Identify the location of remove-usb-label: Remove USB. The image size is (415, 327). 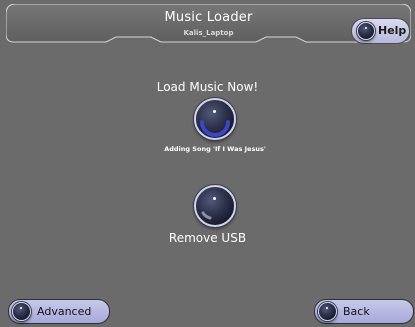
(207, 238).